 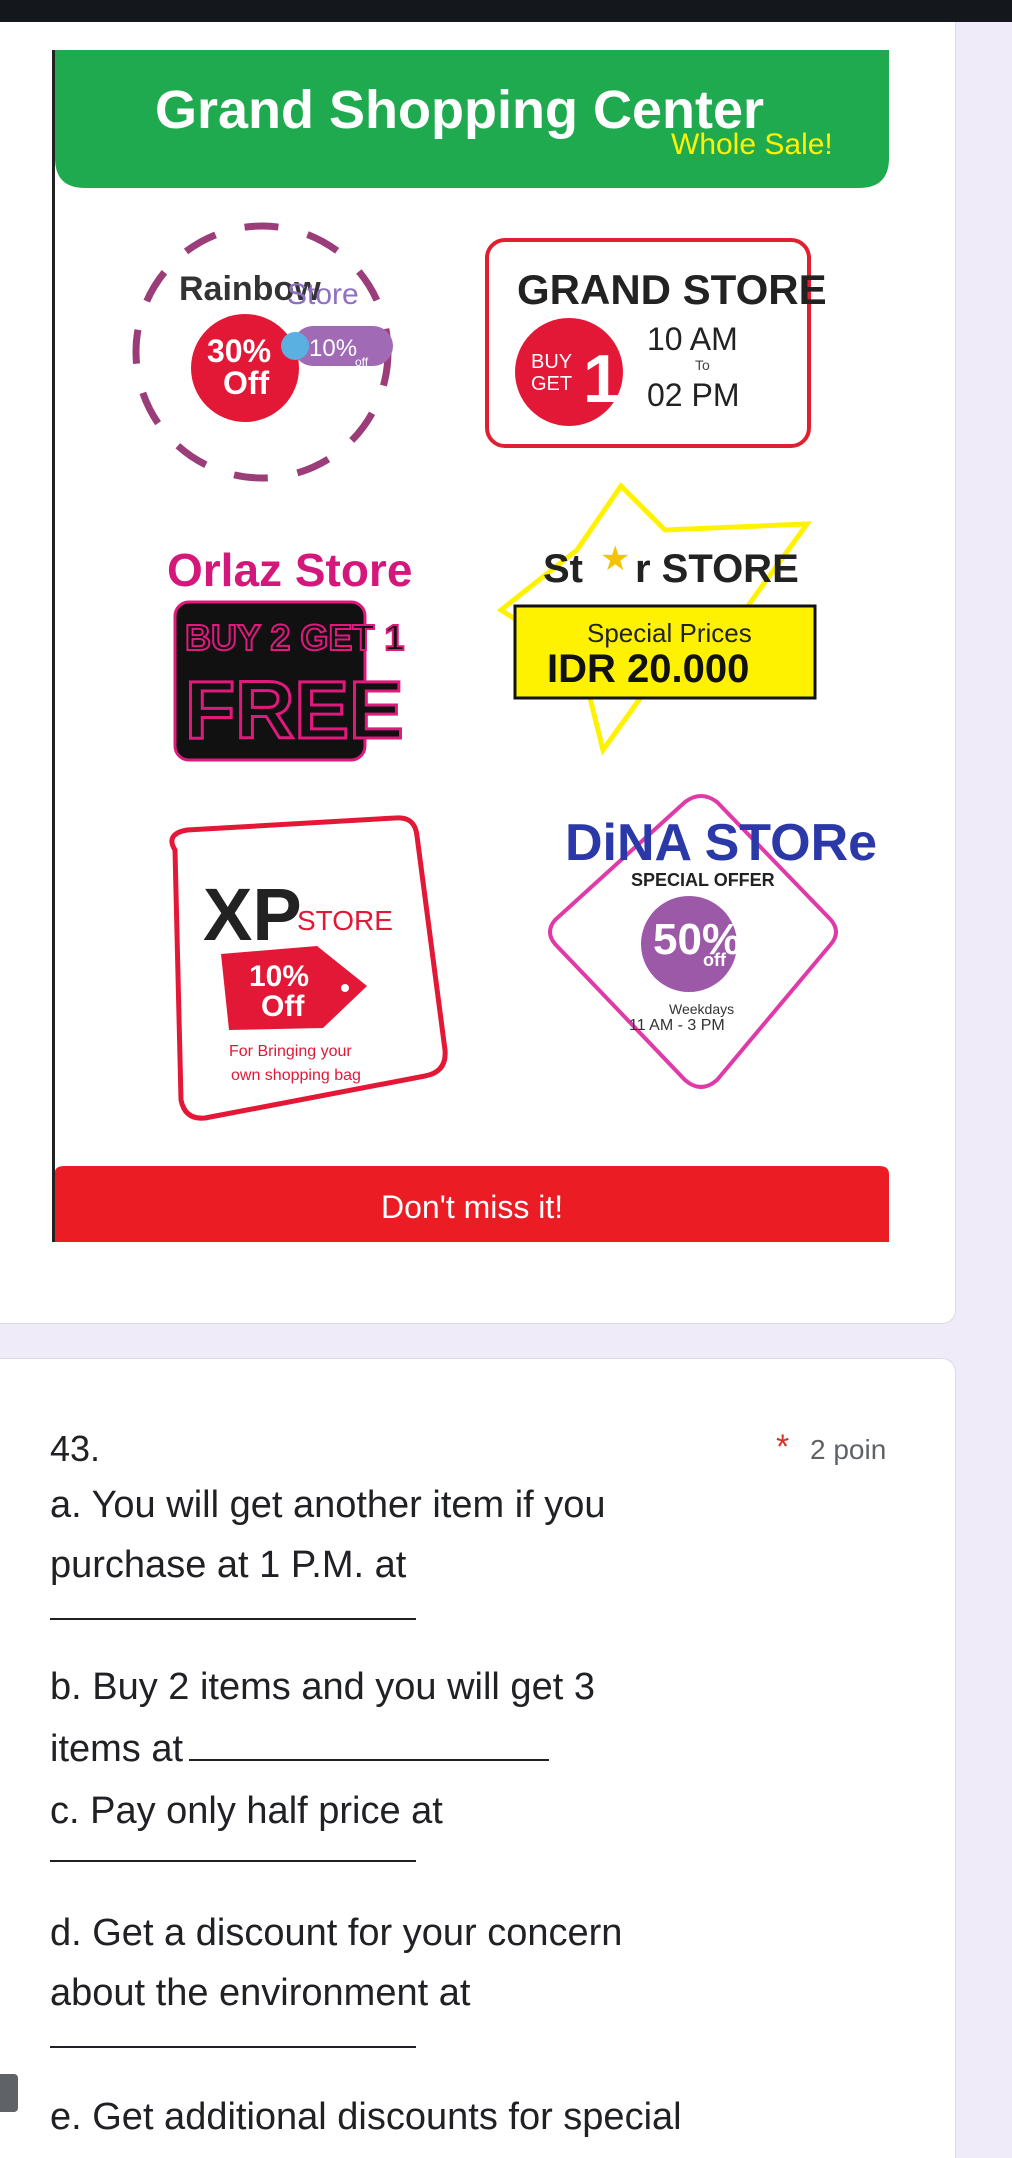 I want to click on question-line-e1: e. Get additional discounts for special, so click(x=366, y=2117).